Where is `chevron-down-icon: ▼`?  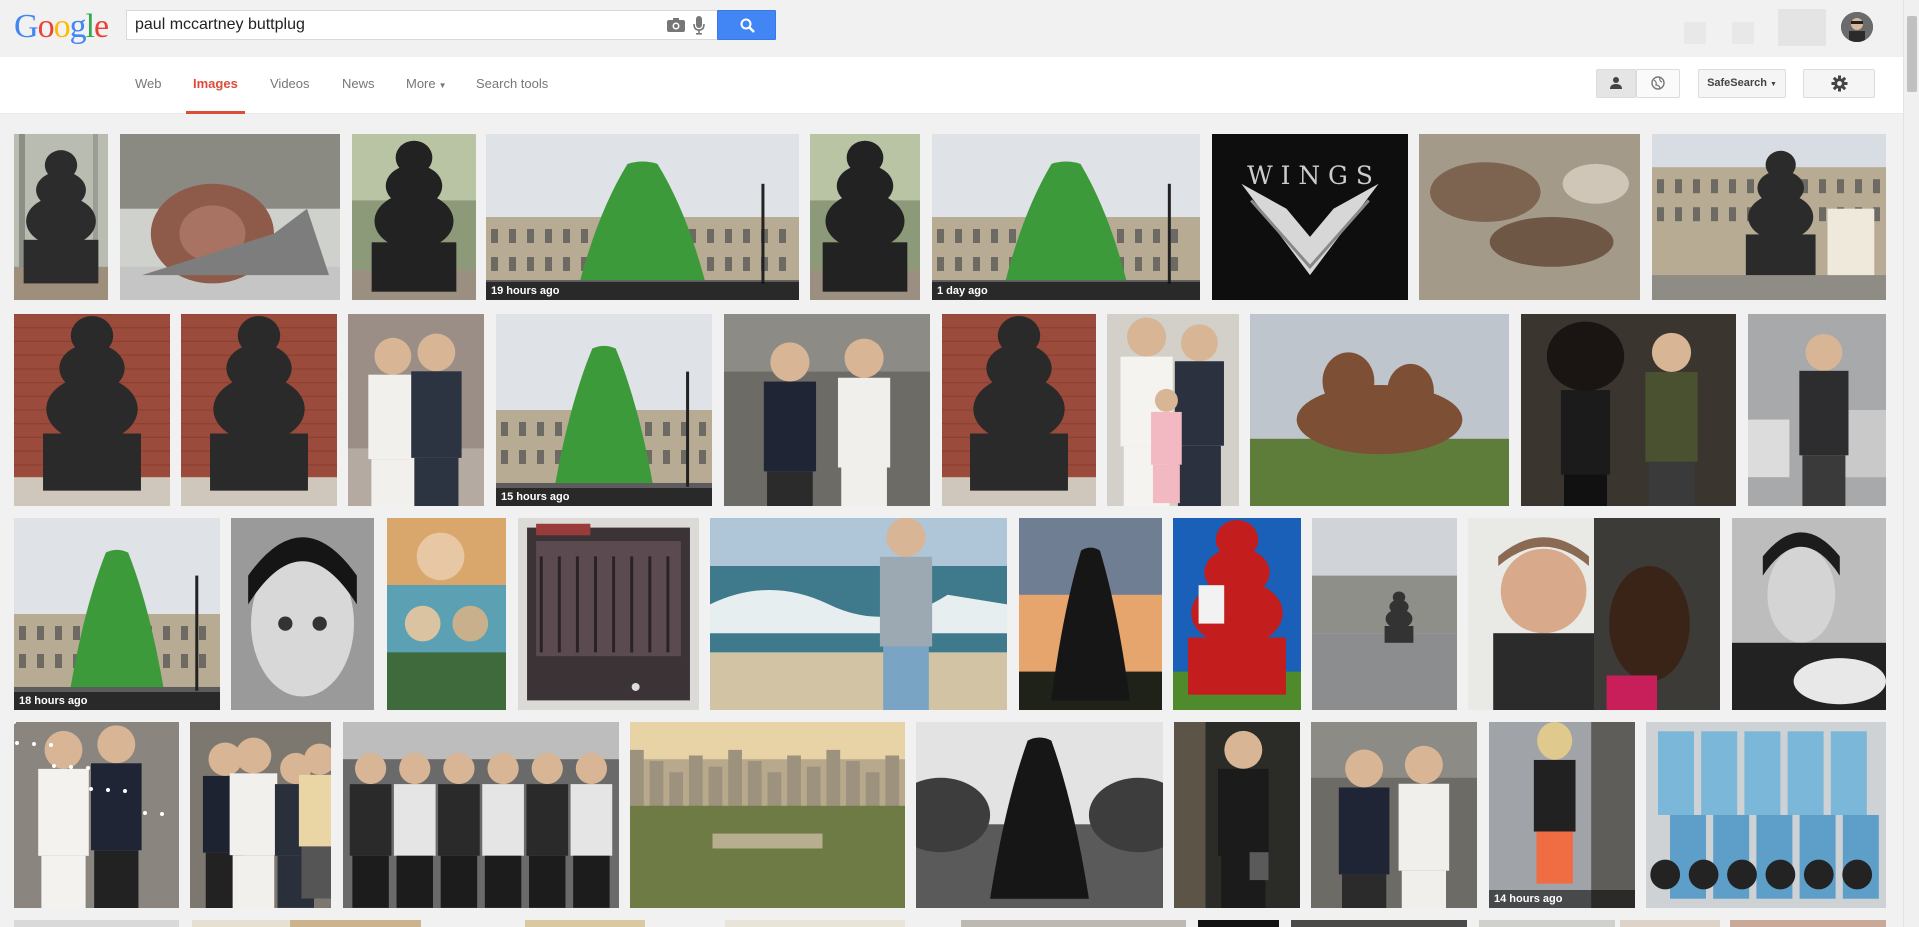 chevron-down-icon: ▼ is located at coordinates (442, 85).